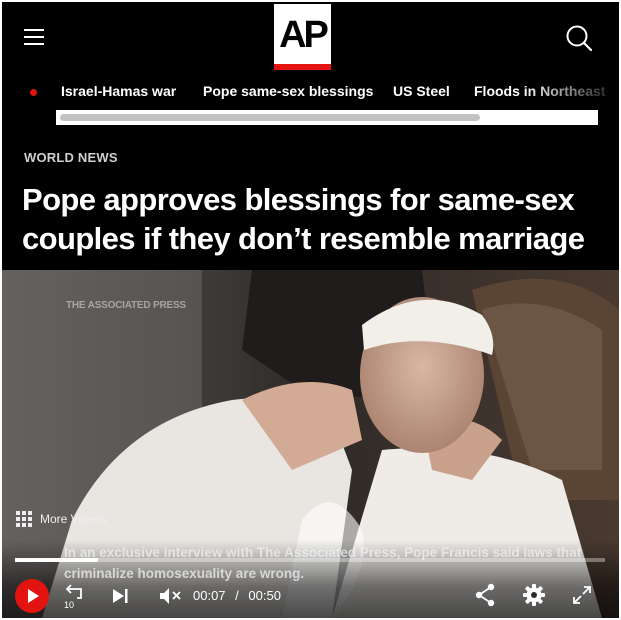 The height and width of the screenshot is (620, 621). I want to click on section-label: WORLD NEWS, so click(71, 157).